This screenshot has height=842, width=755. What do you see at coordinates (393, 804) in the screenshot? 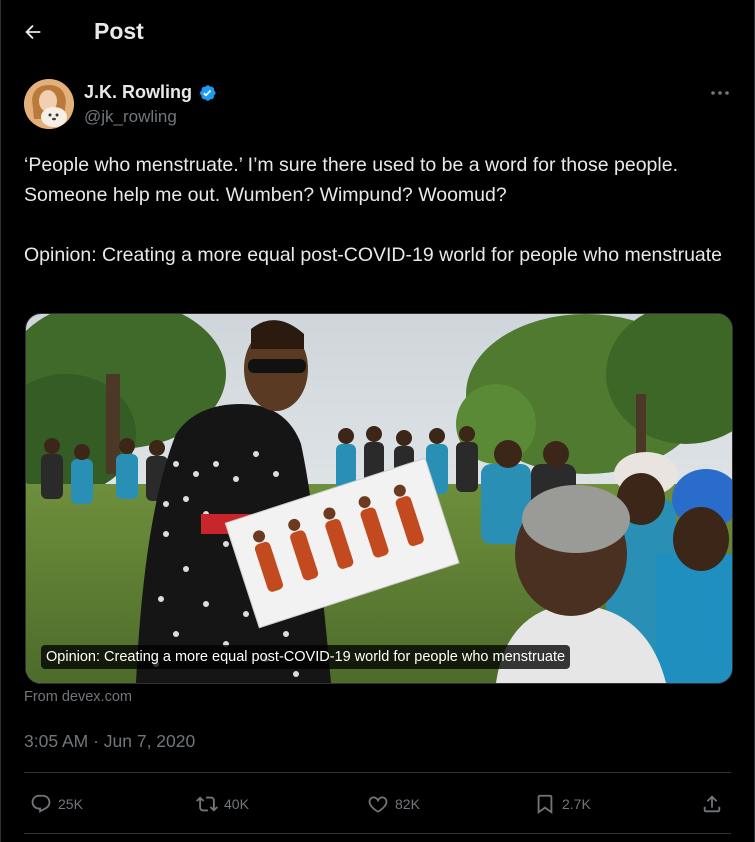
I see `like-button: 82K` at bounding box center [393, 804].